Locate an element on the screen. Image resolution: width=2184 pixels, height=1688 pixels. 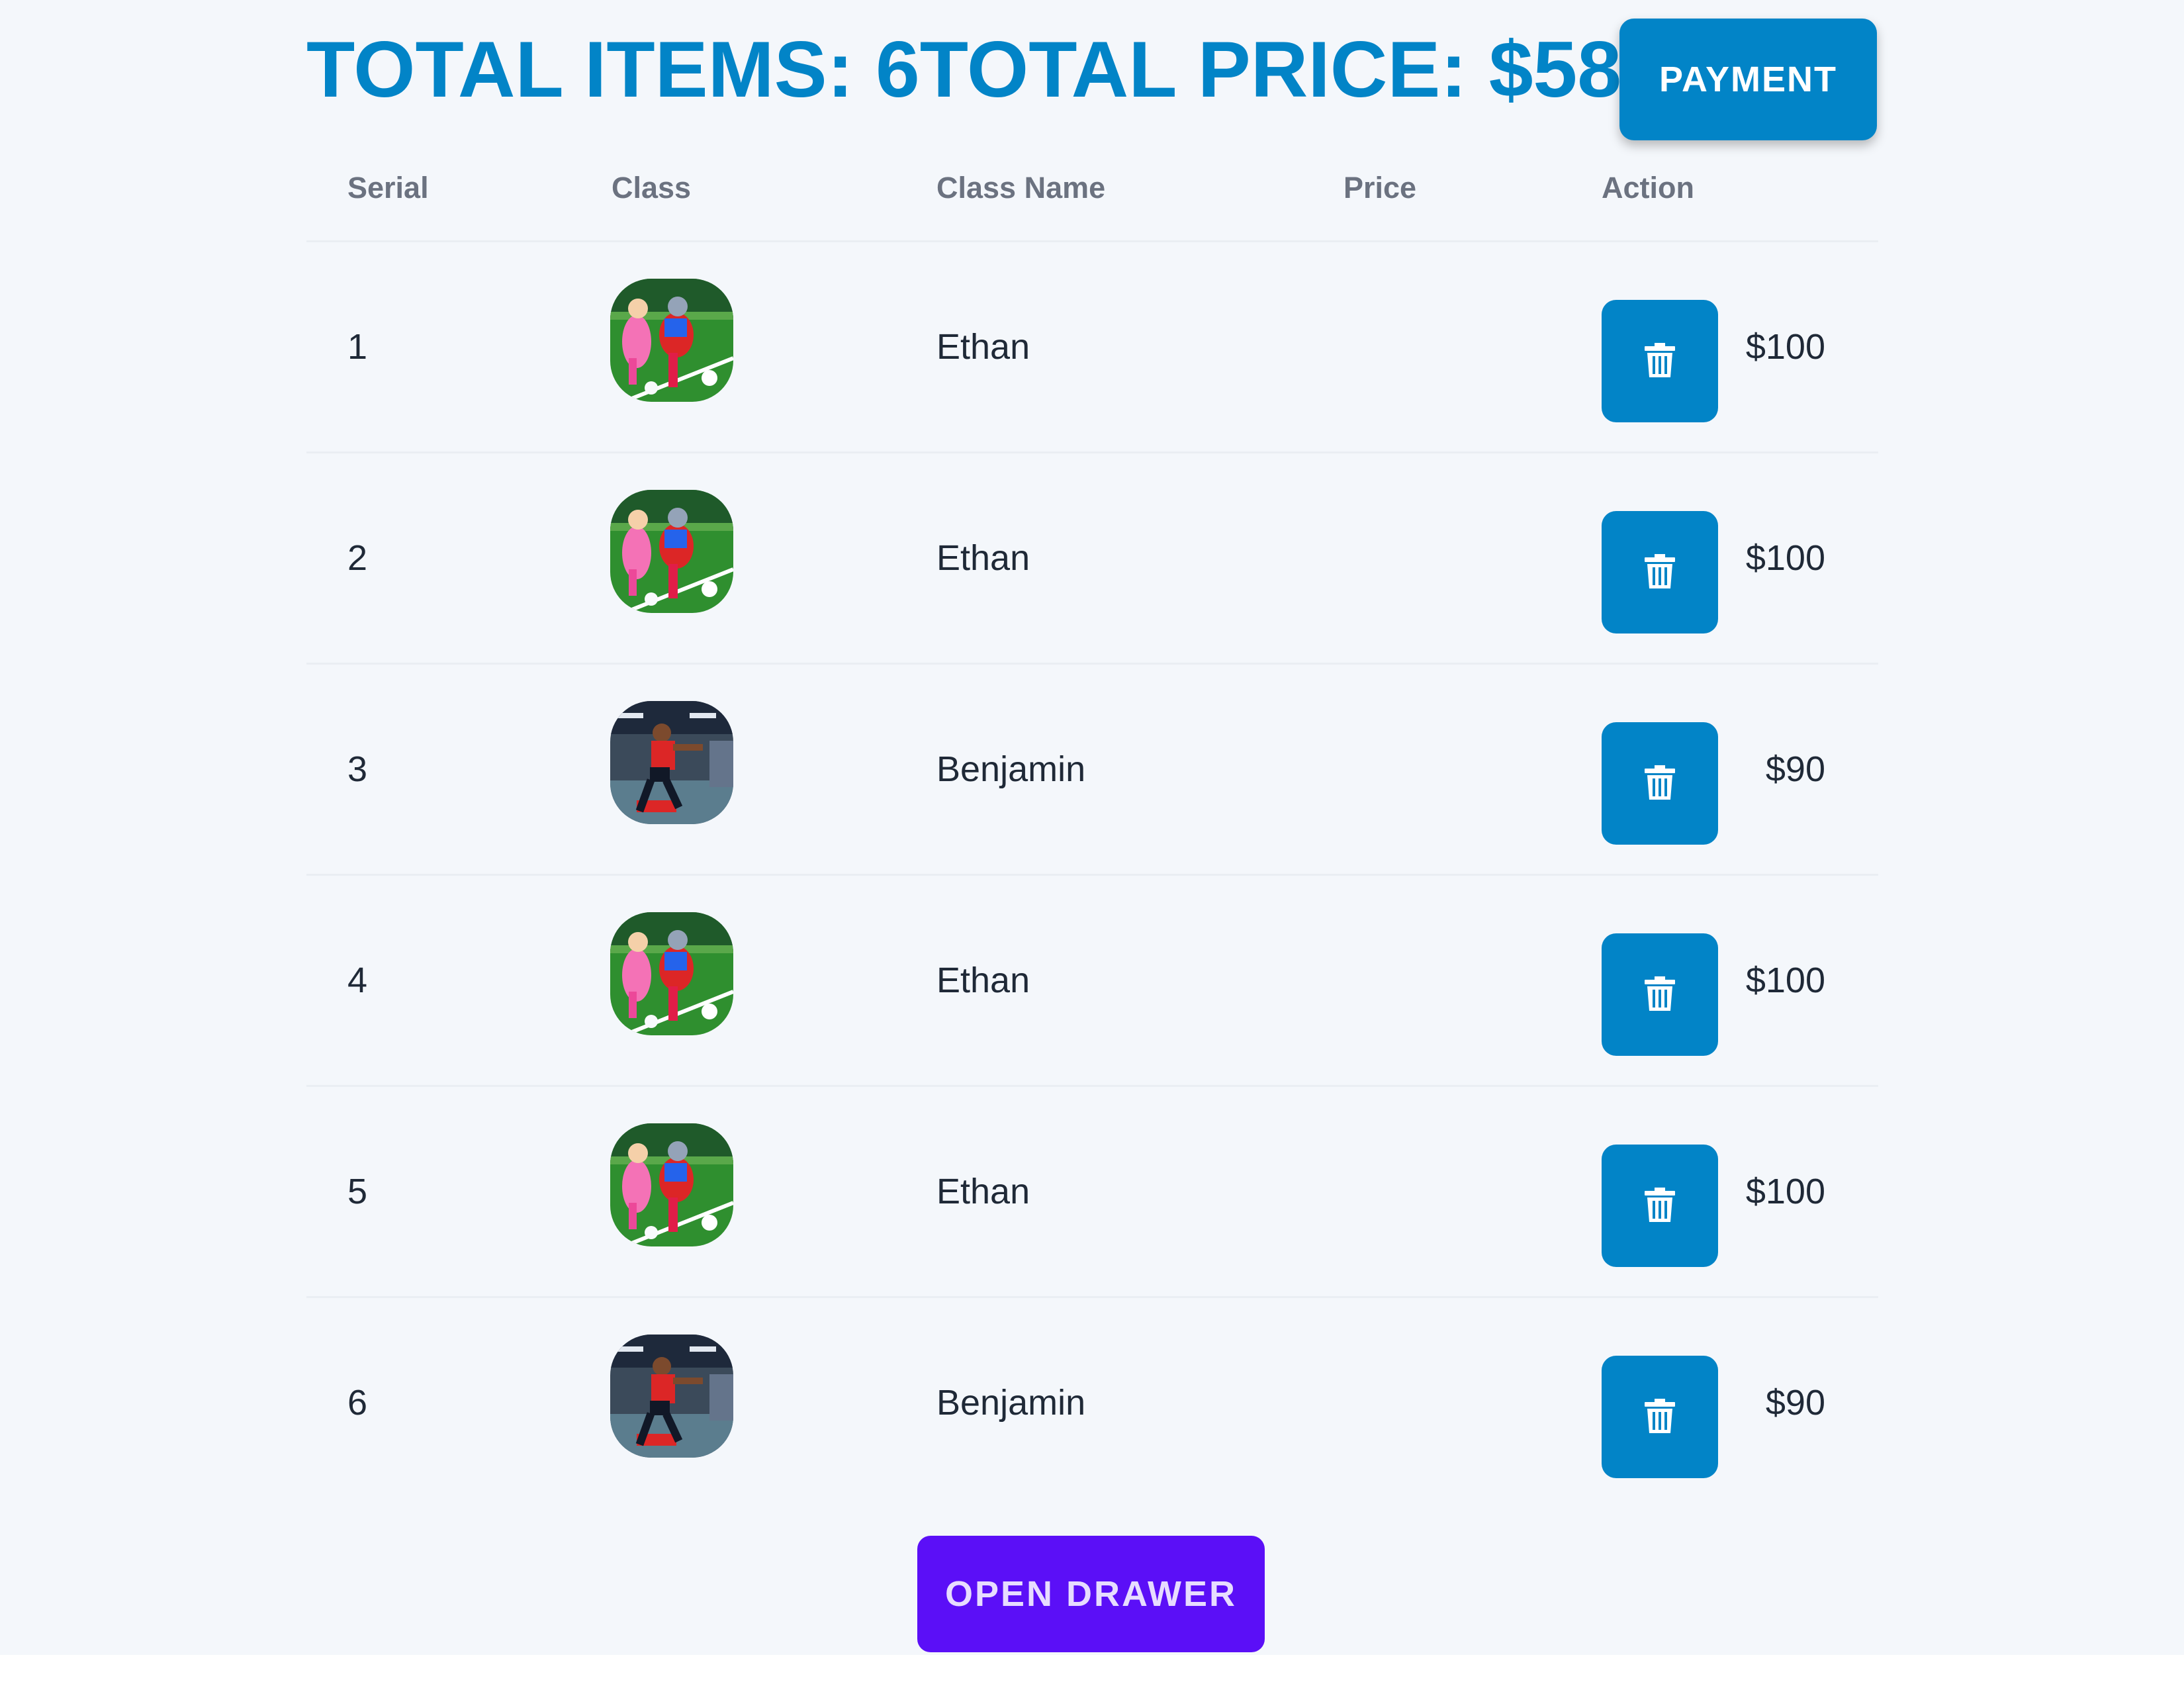
table-row: 1 Ethan $100 is located at coordinates (1092, 347).